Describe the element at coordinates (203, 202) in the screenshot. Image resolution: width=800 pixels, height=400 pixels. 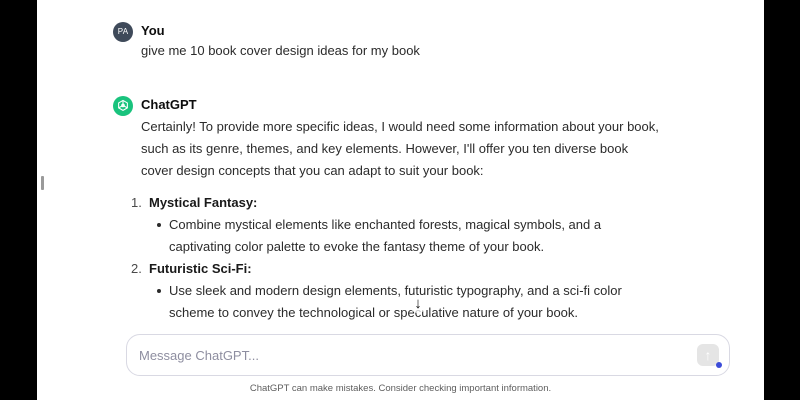
I see `list-item-title: Mystical Fantasy:` at that location.